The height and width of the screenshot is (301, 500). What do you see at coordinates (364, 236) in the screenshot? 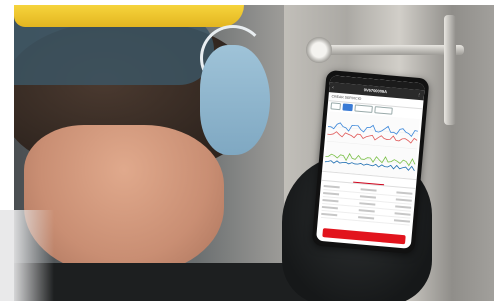
I see `primary-action-button` at bounding box center [364, 236].